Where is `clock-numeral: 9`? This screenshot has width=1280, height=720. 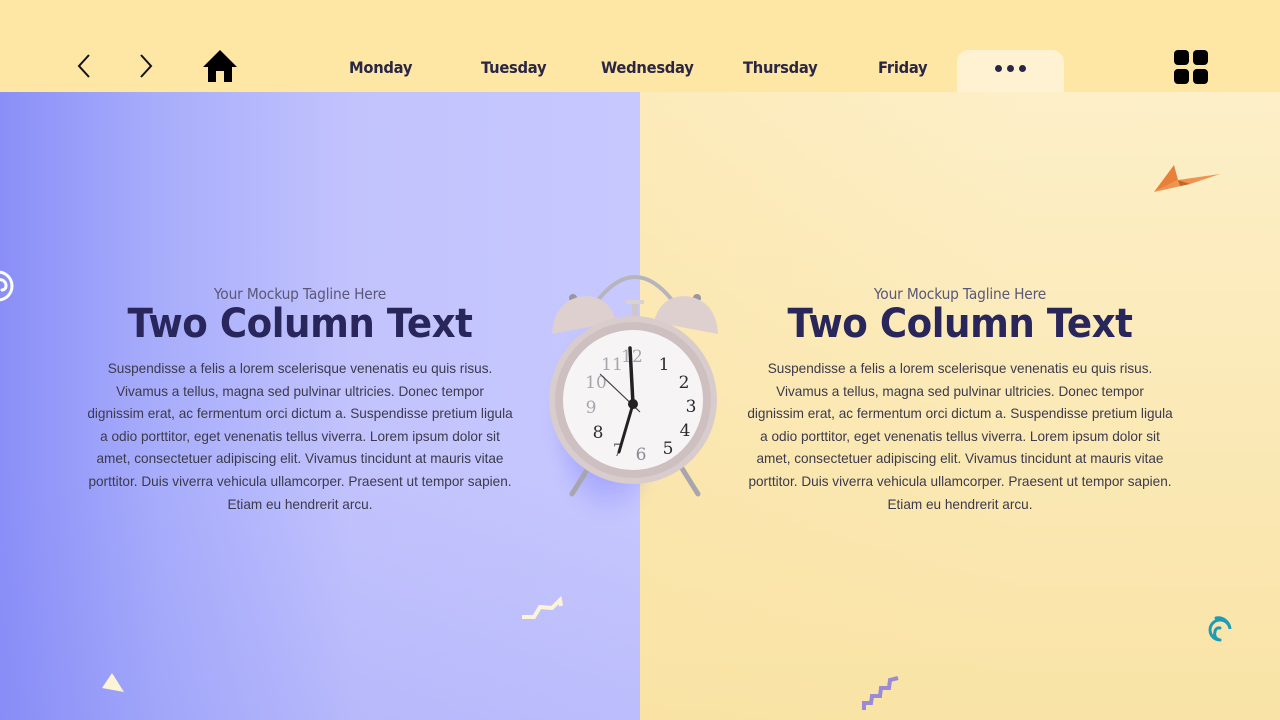
clock-numeral: 9 is located at coordinates (591, 408).